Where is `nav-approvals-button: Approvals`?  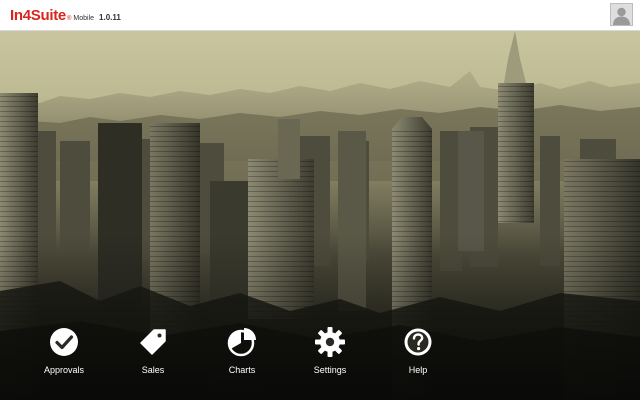 nav-approvals-button: Approvals is located at coordinates (64, 350).